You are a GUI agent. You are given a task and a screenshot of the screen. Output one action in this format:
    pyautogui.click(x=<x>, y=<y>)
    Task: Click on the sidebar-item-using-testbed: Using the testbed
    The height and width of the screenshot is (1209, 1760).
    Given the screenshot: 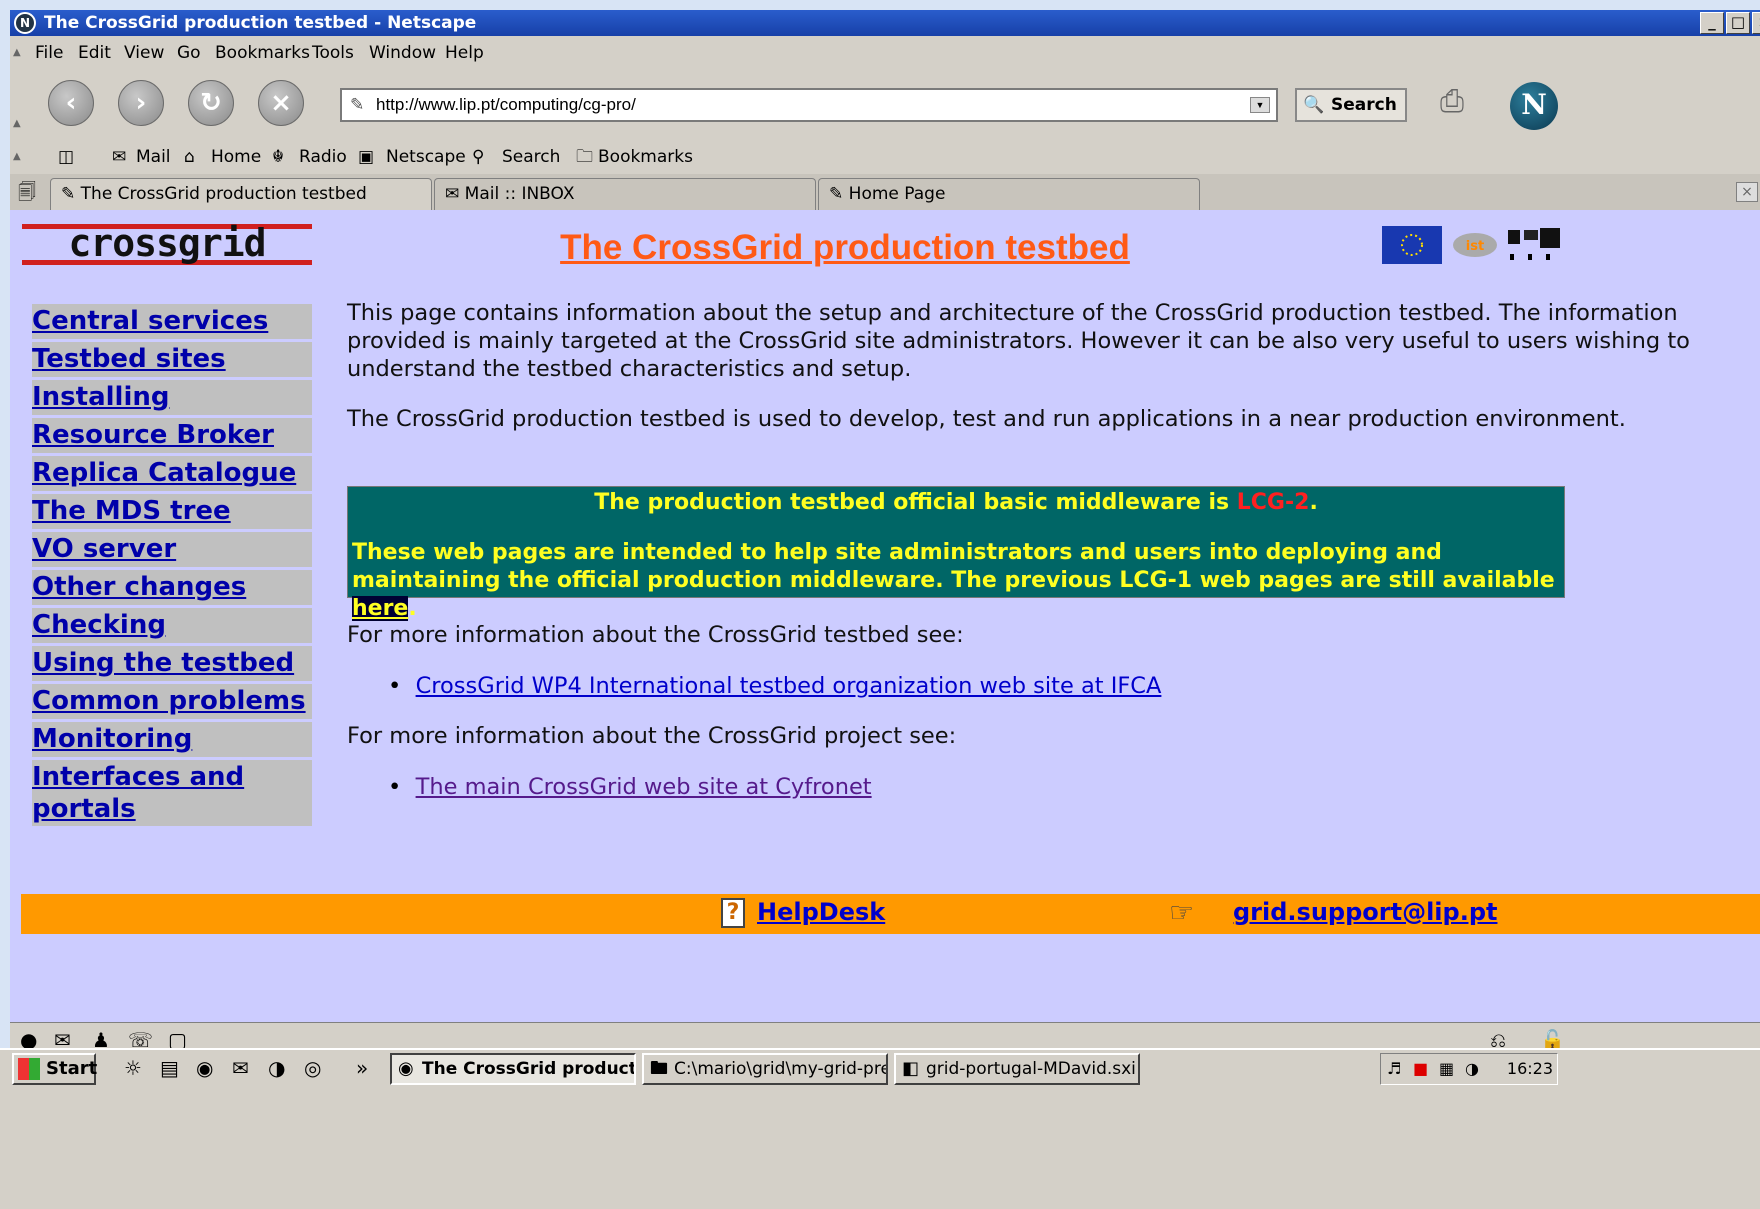 What is the action you would take?
    pyautogui.click(x=172, y=663)
    